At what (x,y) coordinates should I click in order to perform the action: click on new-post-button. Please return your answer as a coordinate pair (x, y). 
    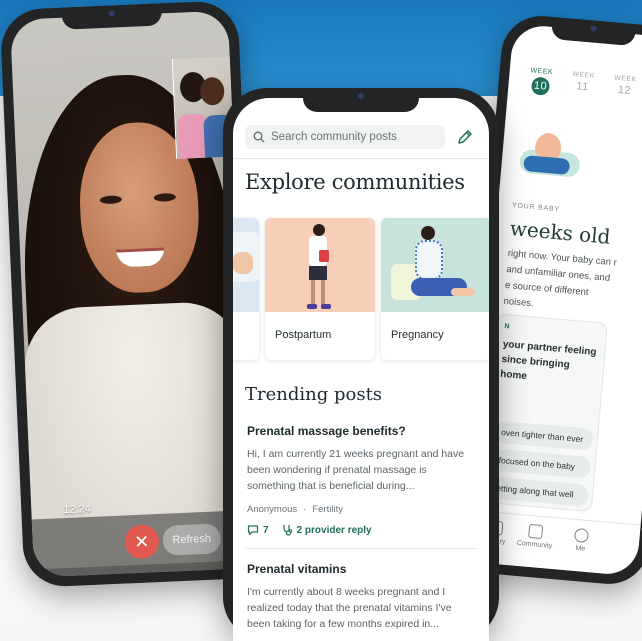
    Looking at the image, I should click on (465, 137).